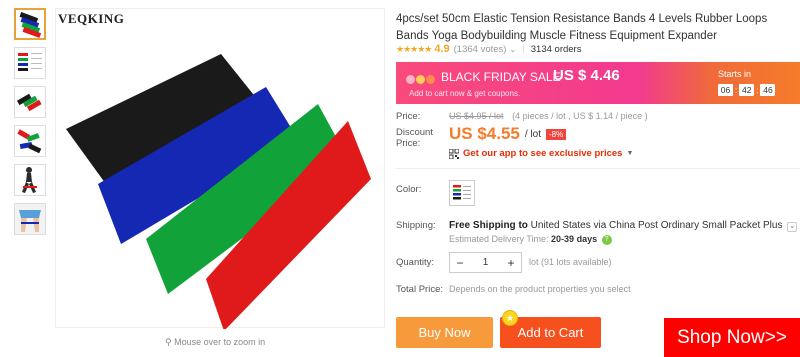 The width and height of the screenshot is (800, 357). Describe the element at coordinates (570, 262) in the screenshot. I see `lots-available: lot (91 lots available)` at that location.